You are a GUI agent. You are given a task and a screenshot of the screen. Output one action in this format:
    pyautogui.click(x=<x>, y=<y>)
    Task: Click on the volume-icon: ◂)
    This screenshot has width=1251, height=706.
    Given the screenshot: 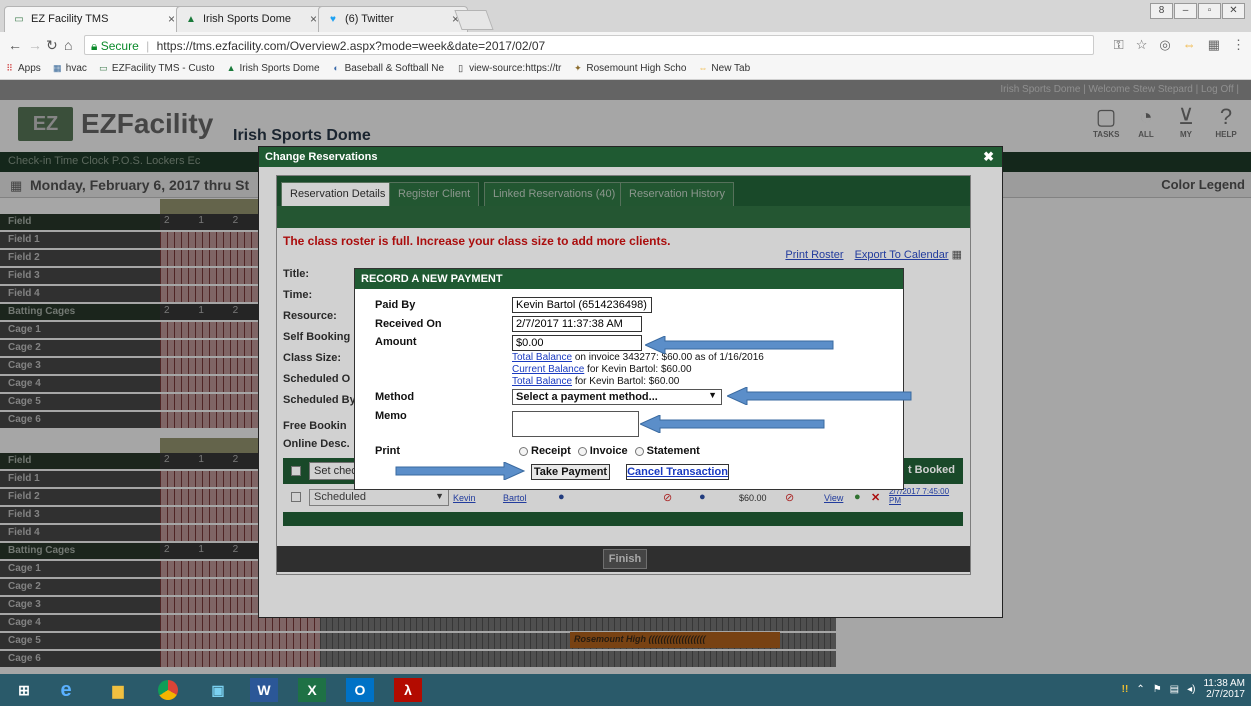 What is the action you would take?
    pyautogui.click(x=1191, y=689)
    